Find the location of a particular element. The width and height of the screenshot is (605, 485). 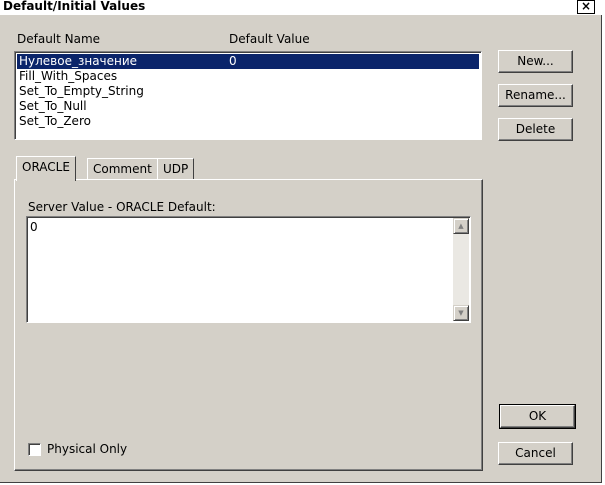

close-icon: × is located at coordinates (586, 6).